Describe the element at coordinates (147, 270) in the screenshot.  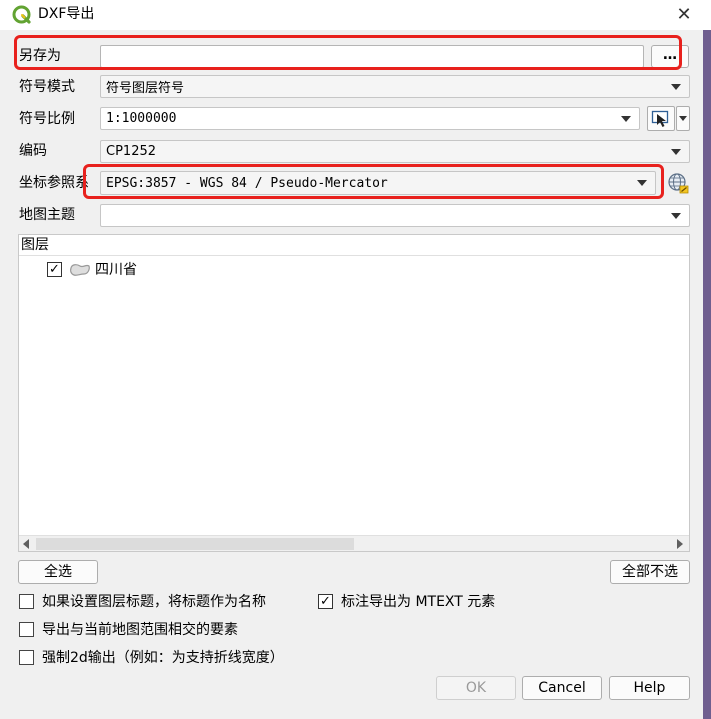
I see `list-item: ✓ 四川省` at that location.